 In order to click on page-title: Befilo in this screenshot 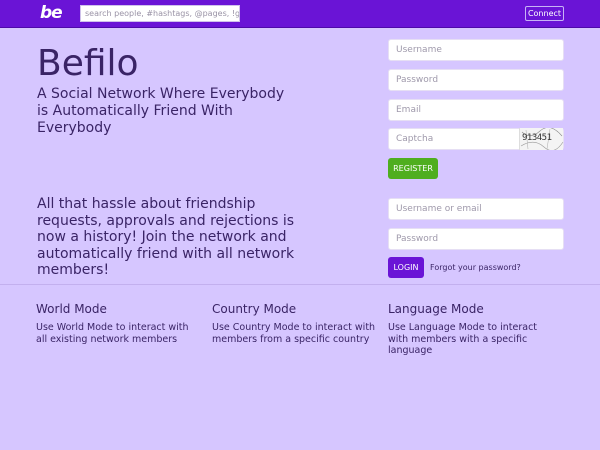, I will do `click(88, 63)`.